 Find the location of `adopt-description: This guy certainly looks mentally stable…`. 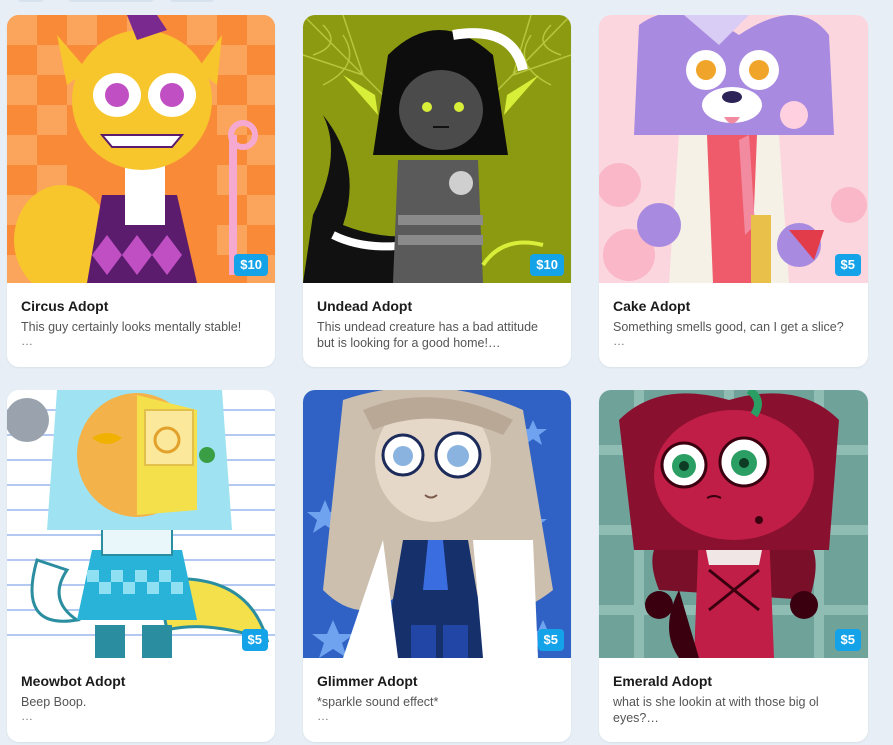

adopt-description: This guy certainly looks mentally stable… is located at coordinates (131, 327).